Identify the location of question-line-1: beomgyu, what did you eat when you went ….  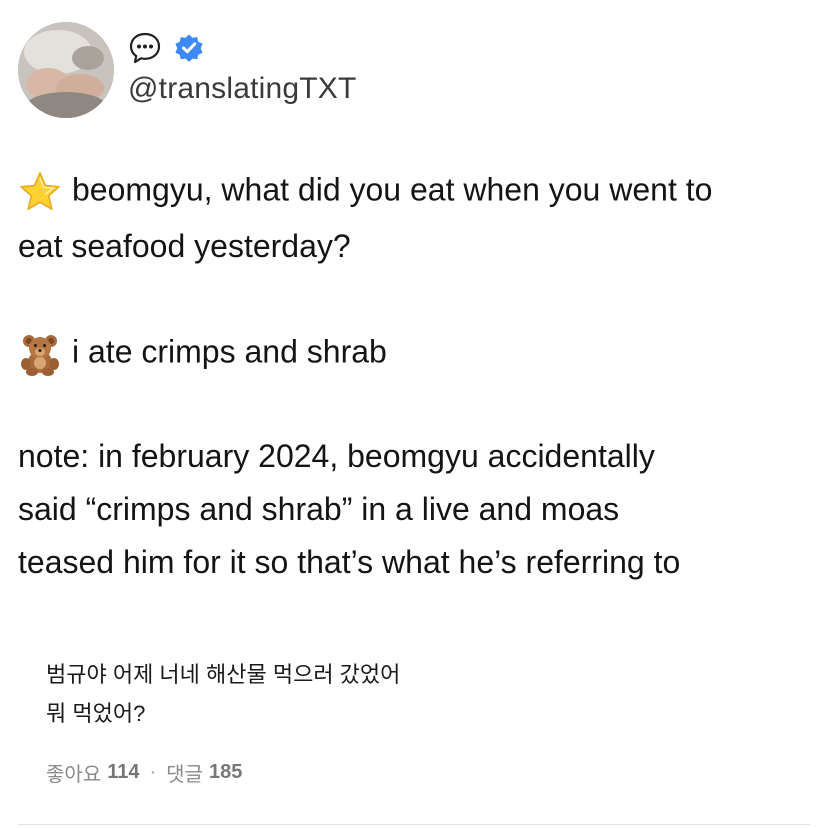
(365, 192).